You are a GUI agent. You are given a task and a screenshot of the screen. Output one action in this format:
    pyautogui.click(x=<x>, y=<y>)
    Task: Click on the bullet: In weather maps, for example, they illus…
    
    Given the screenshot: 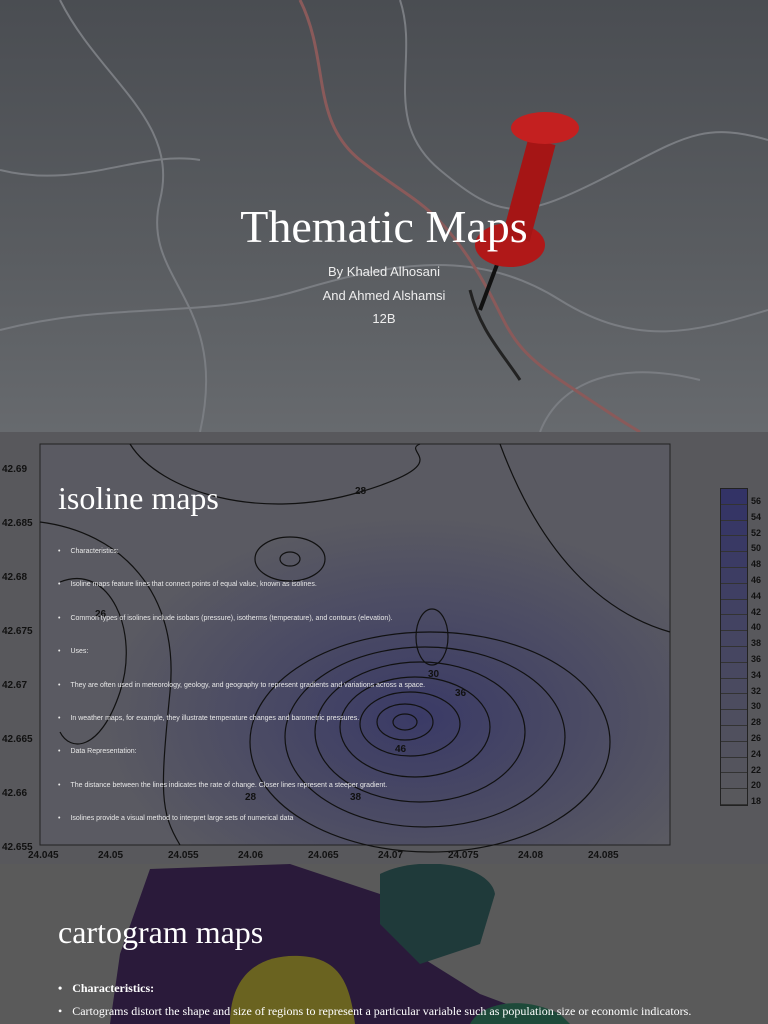 What is the action you would take?
    pyautogui.click(x=208, y=718)
    